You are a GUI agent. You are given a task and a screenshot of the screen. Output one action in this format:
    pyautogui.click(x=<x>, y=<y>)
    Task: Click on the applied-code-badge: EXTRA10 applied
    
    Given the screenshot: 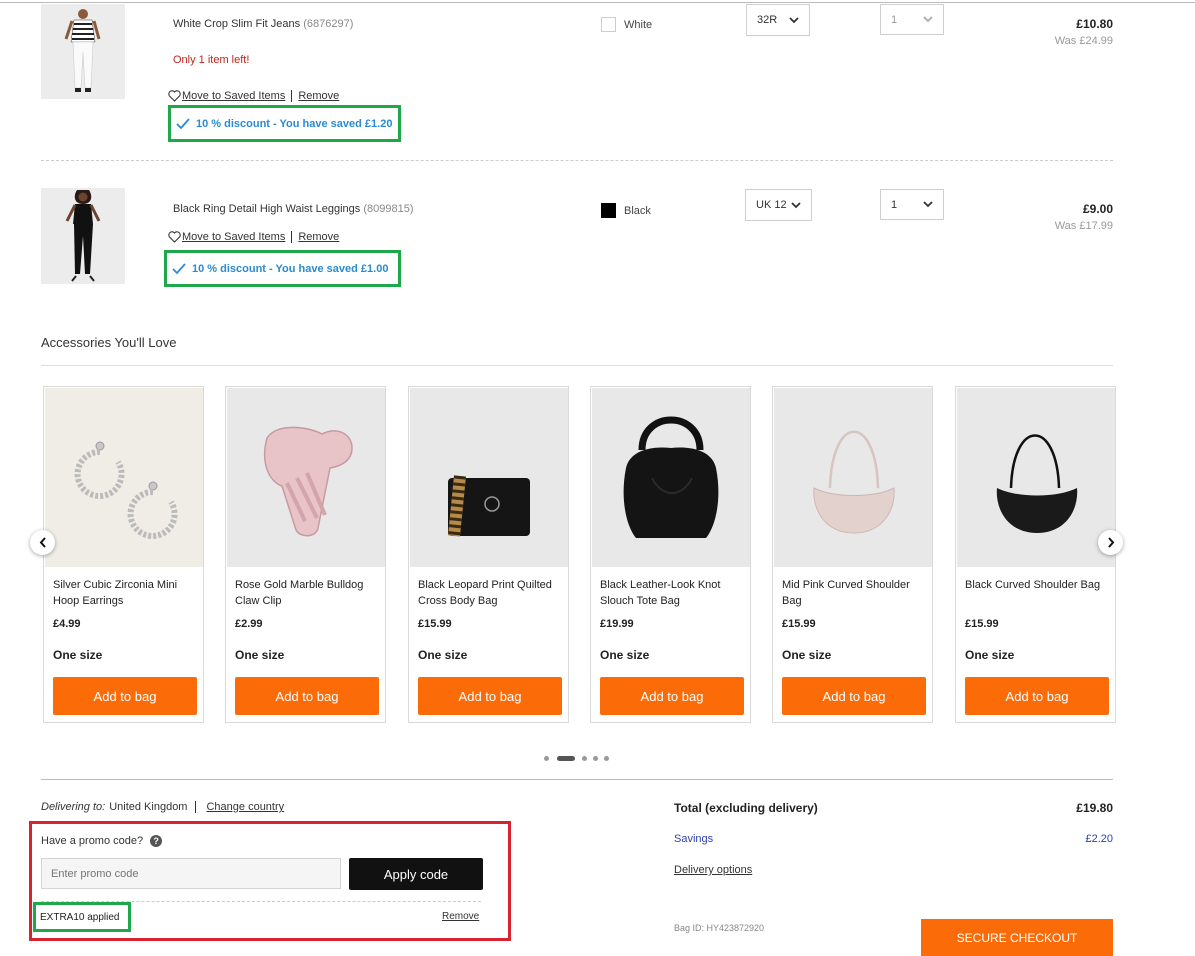 What is the action you would take?
    pyautogui.click(x=82, y=917)
    